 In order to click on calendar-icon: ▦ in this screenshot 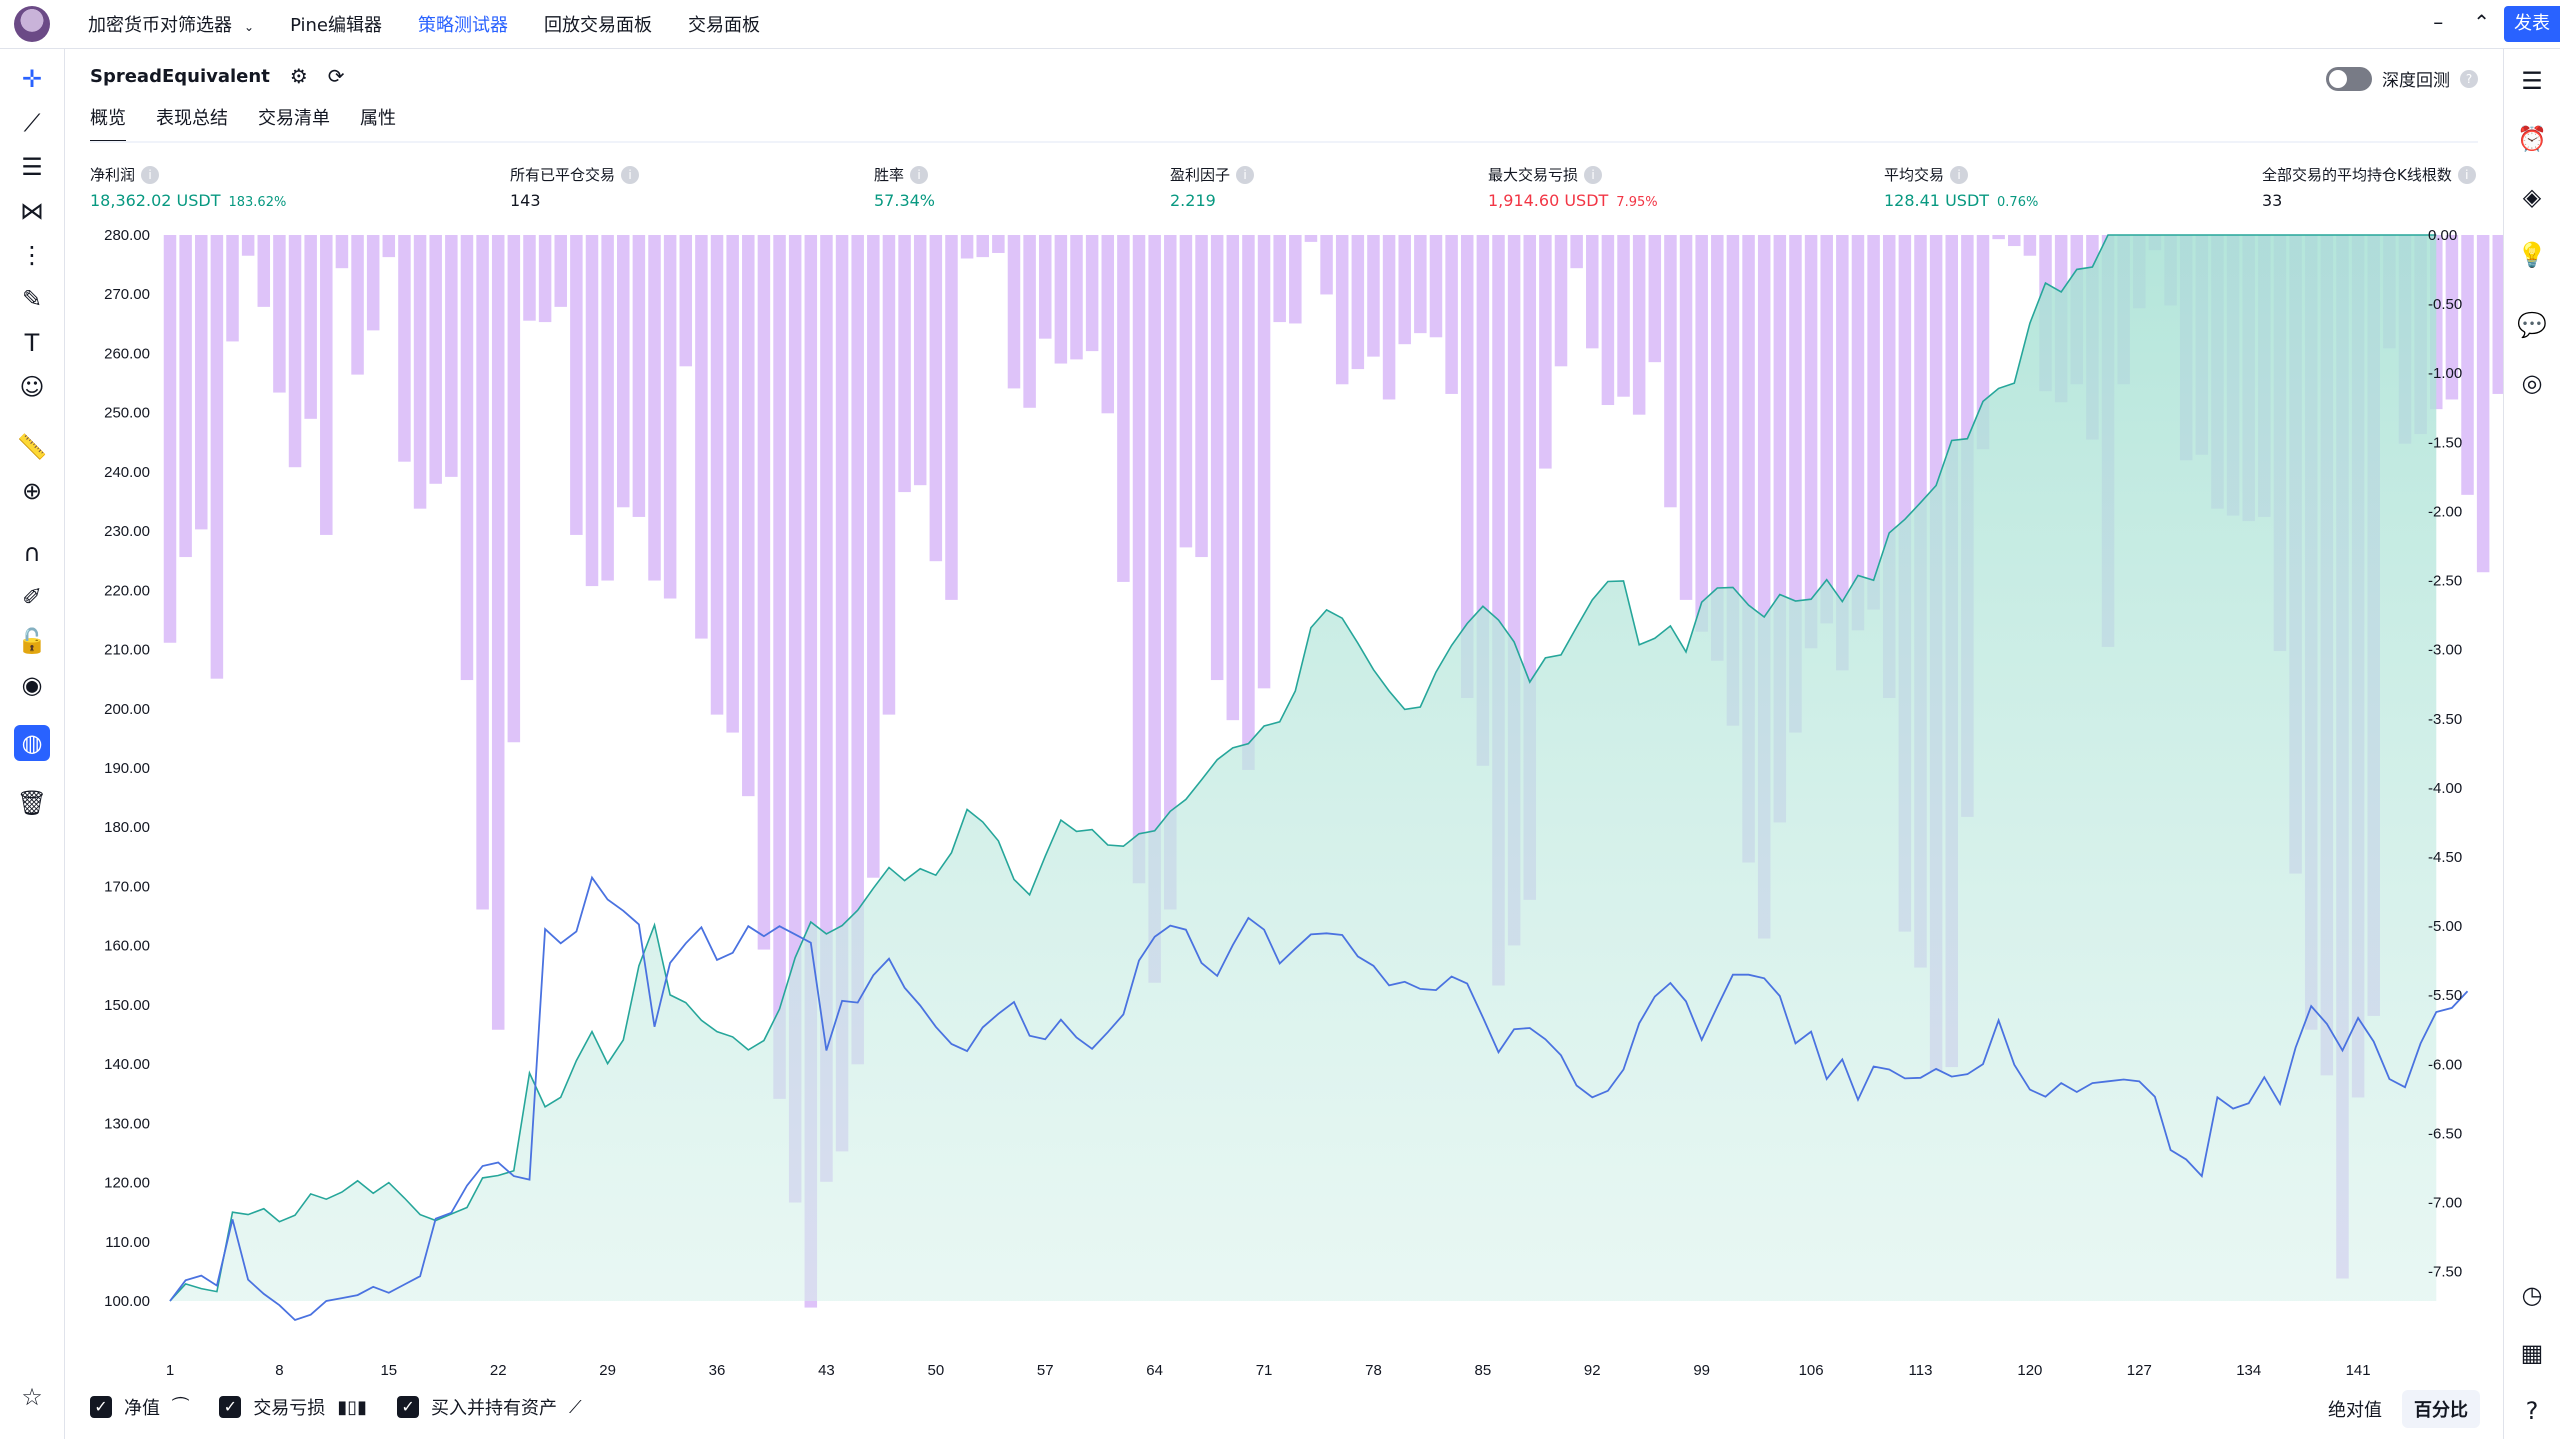, I will do `click(2532, 1353)`.